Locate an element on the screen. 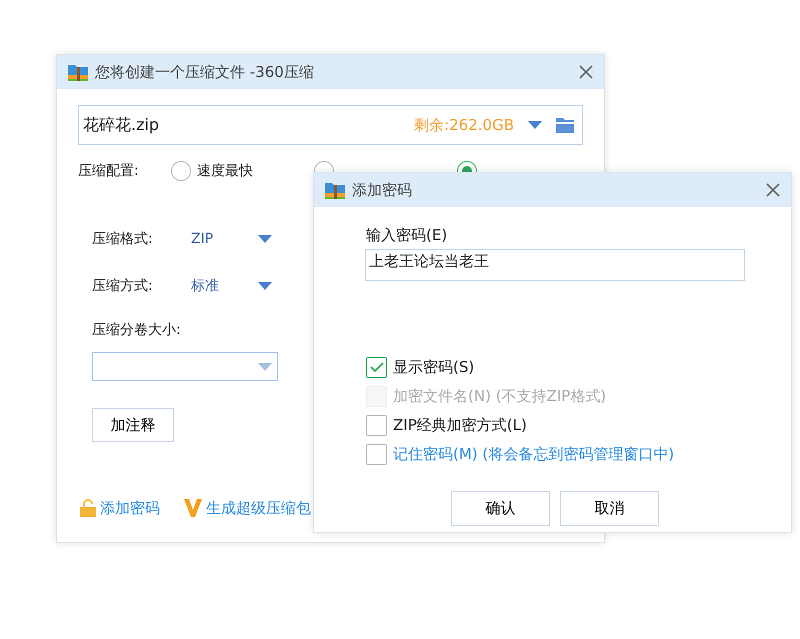  password-label: 输入密码(E) is located at coordinates (407, 235).